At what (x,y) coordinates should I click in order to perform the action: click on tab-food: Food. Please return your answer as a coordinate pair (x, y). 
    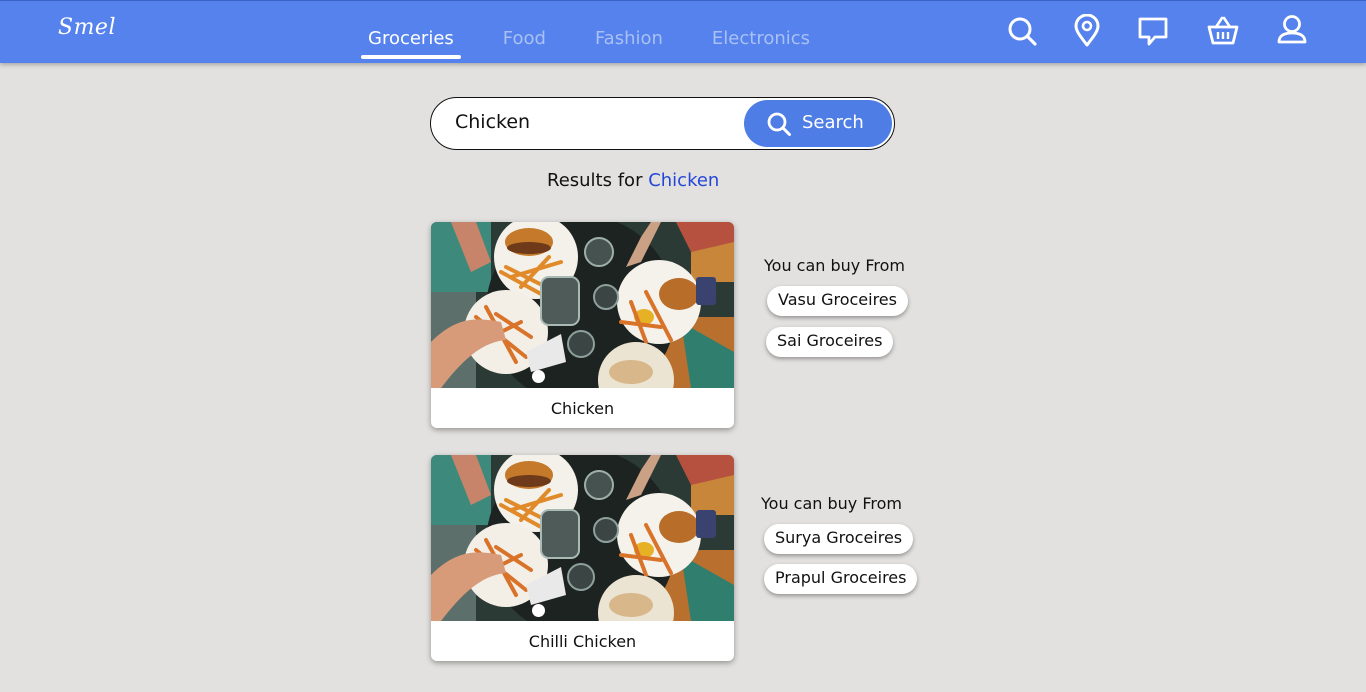
    Looking at the image, I should click on (524, 38).